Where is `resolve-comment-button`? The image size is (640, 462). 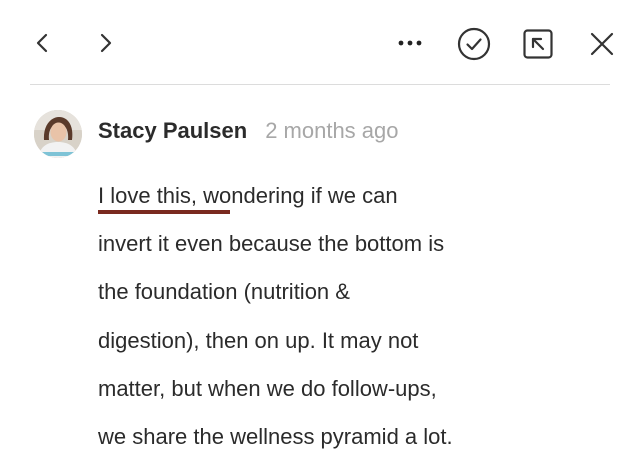
resolve-comment-button is located at coordinates (474, 44).